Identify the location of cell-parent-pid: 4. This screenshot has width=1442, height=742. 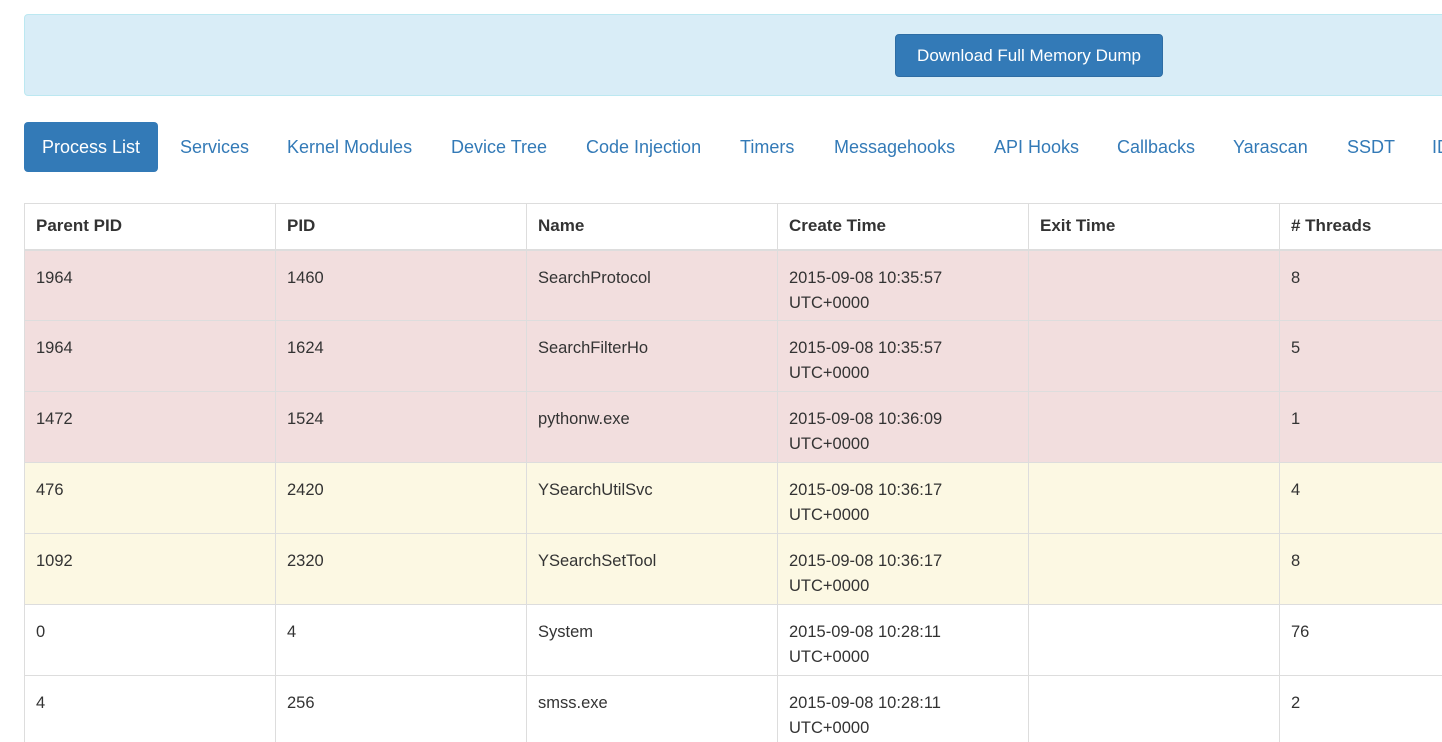
(150, 708).